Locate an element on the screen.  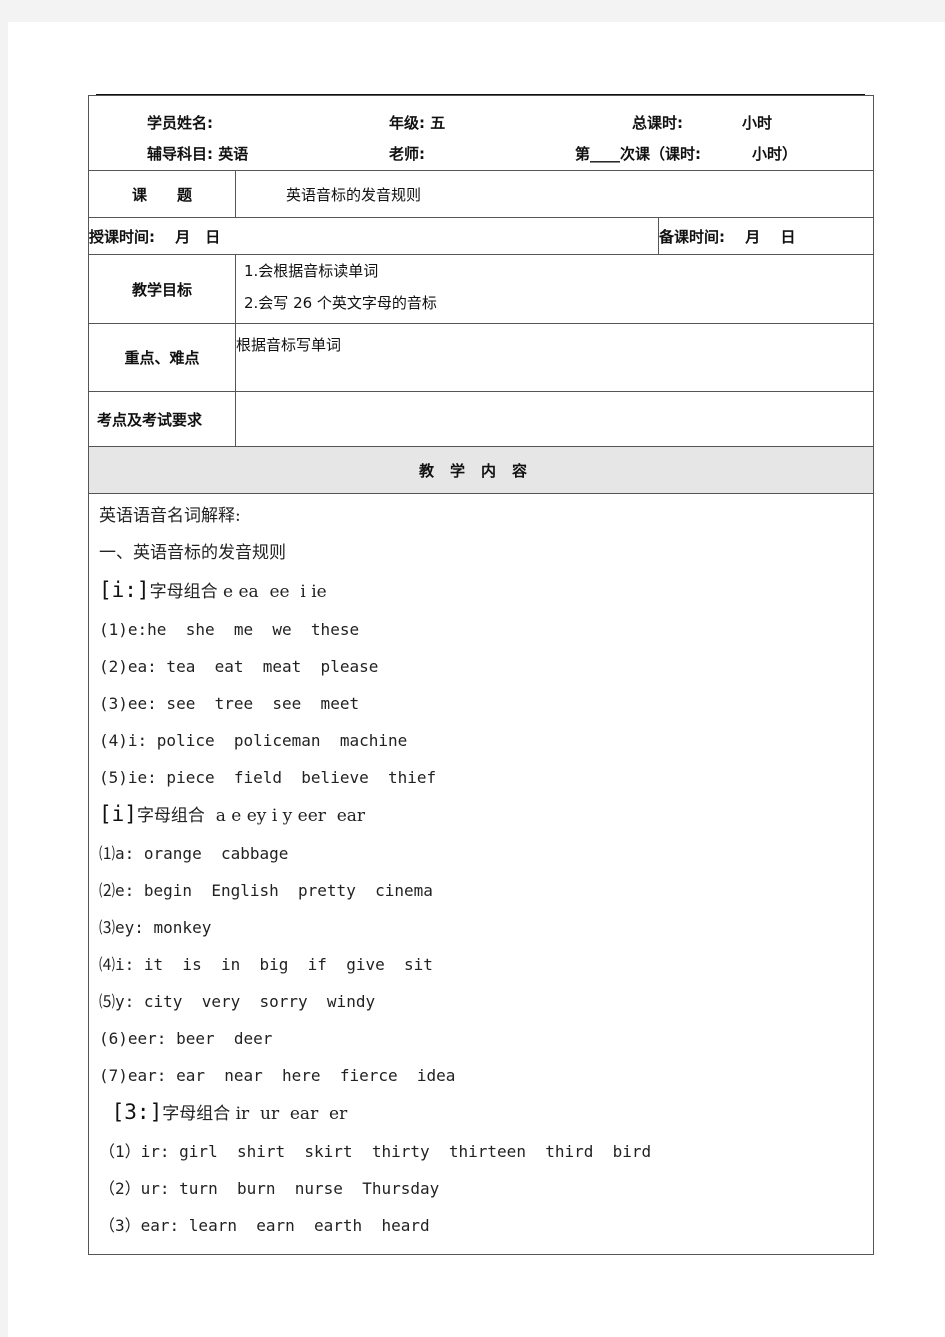
example-line: (3)ee: see tree see meet is located at coordinates (229, 703).